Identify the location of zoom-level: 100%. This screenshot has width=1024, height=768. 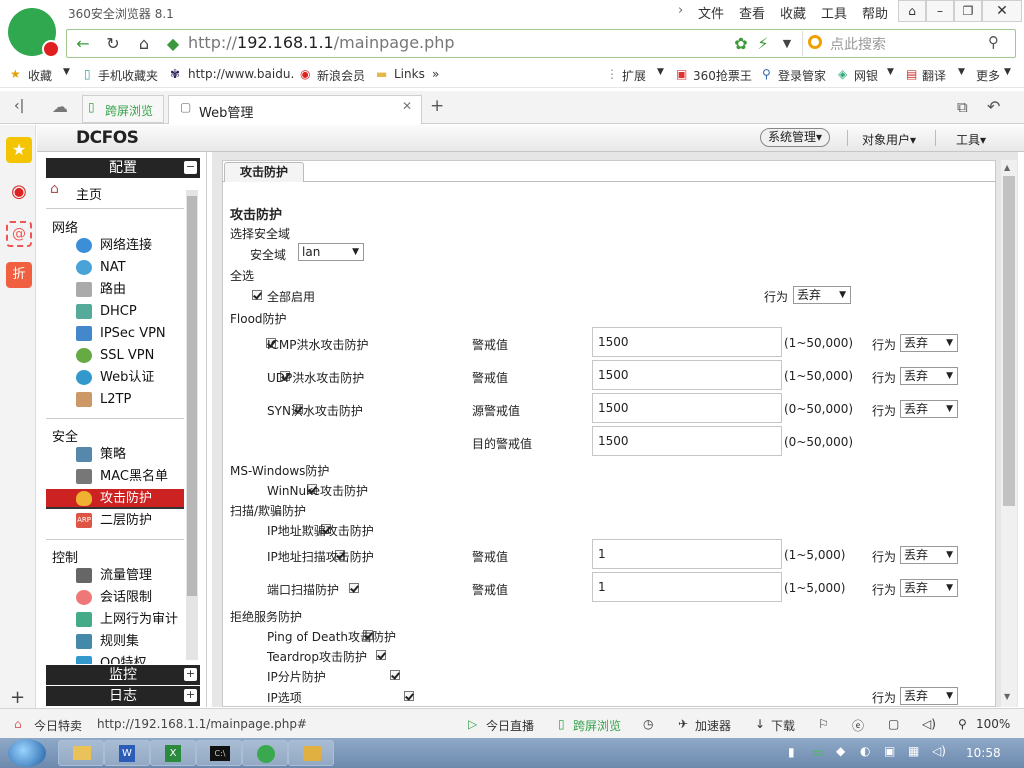
(993, 724).